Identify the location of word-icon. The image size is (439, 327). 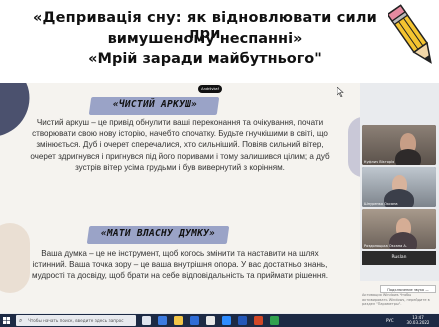
(242, 320).